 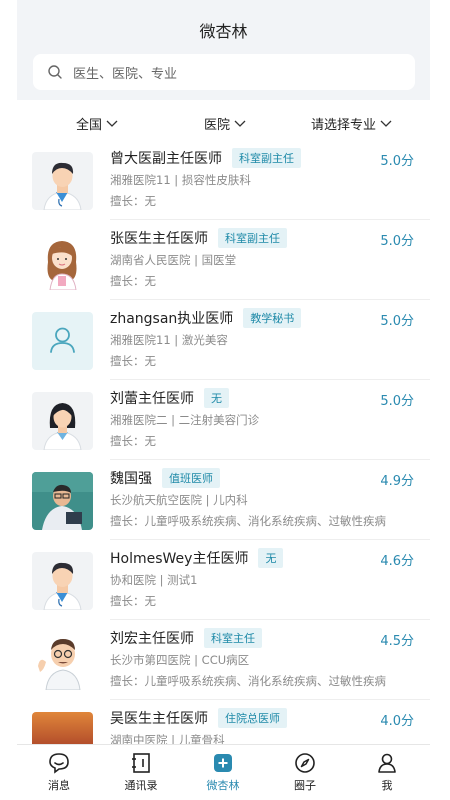 I want to click on doctor-score: 4.0分, so click(x=397, y=721).